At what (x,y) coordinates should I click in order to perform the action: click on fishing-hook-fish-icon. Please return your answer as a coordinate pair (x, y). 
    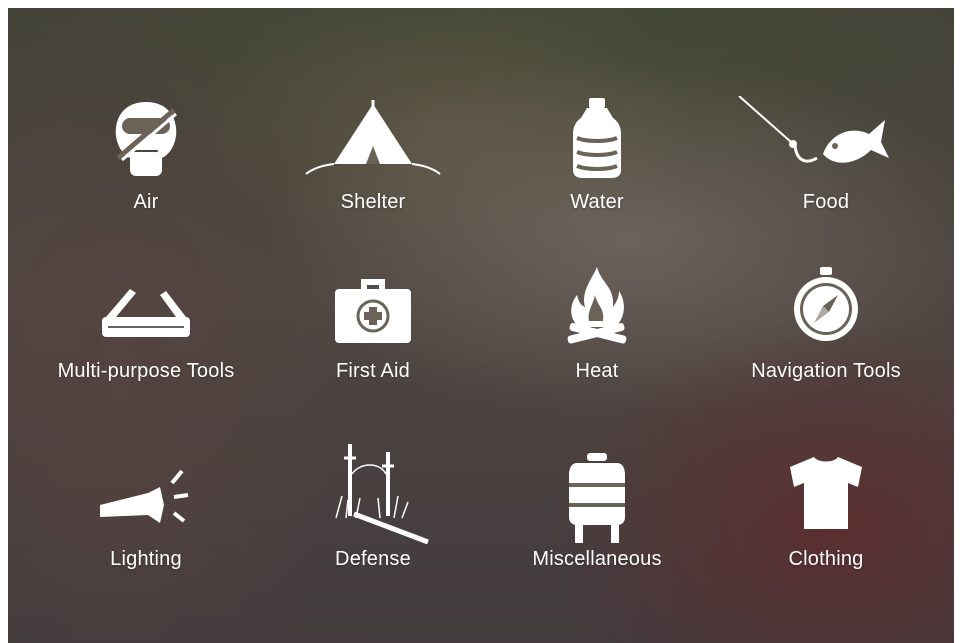
    Looking at the image, I should click on (815, 142).